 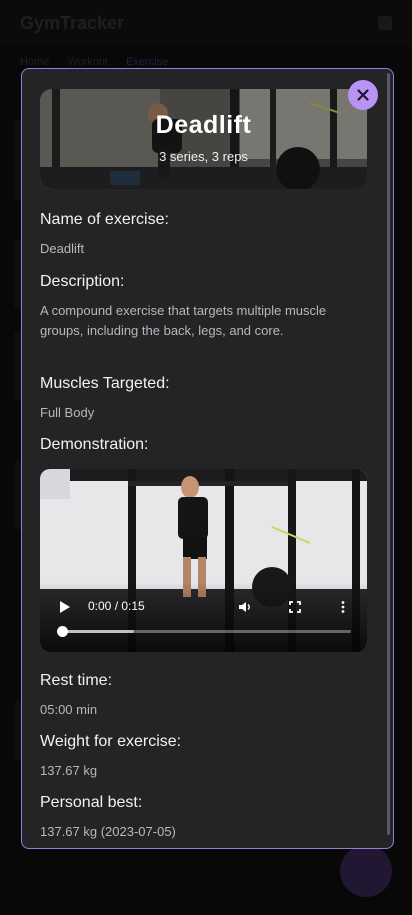 I want to click on personal-best-label: Personal best:, so click(x=91, y=802).